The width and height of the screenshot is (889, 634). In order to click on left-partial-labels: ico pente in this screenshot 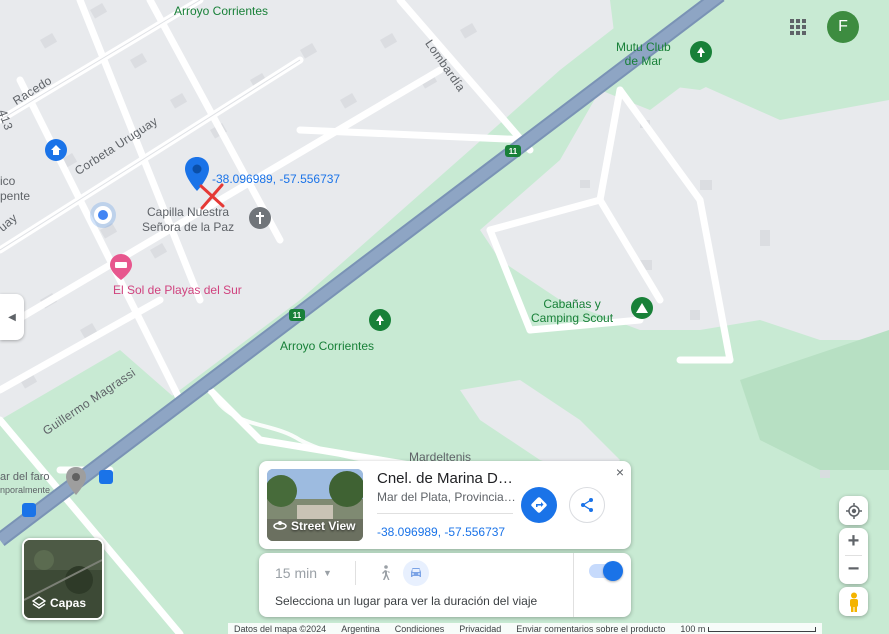, I will do `click(15, 189)`.